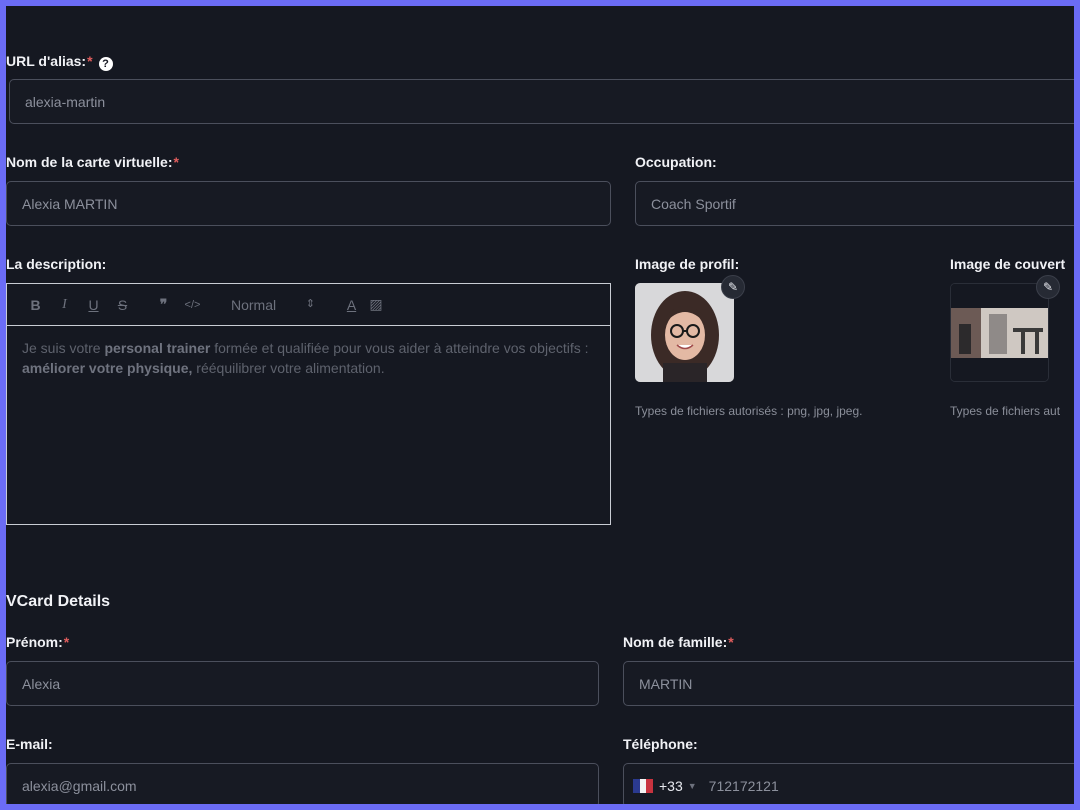 Image resolution: width=1080 pixels, height=810 pixels. I want to click on text-color-icon: A, so click(351, 305).